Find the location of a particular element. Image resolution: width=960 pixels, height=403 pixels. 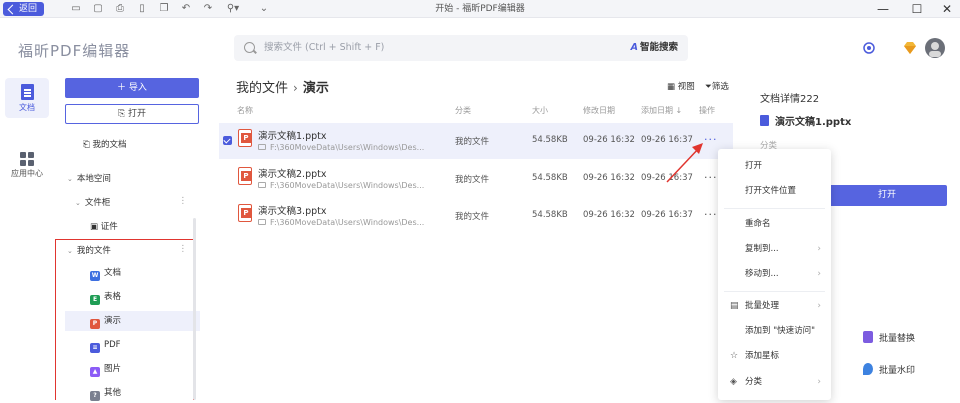

menu-item-copy-to: 复制到... › is located at coordinates (774, 249).